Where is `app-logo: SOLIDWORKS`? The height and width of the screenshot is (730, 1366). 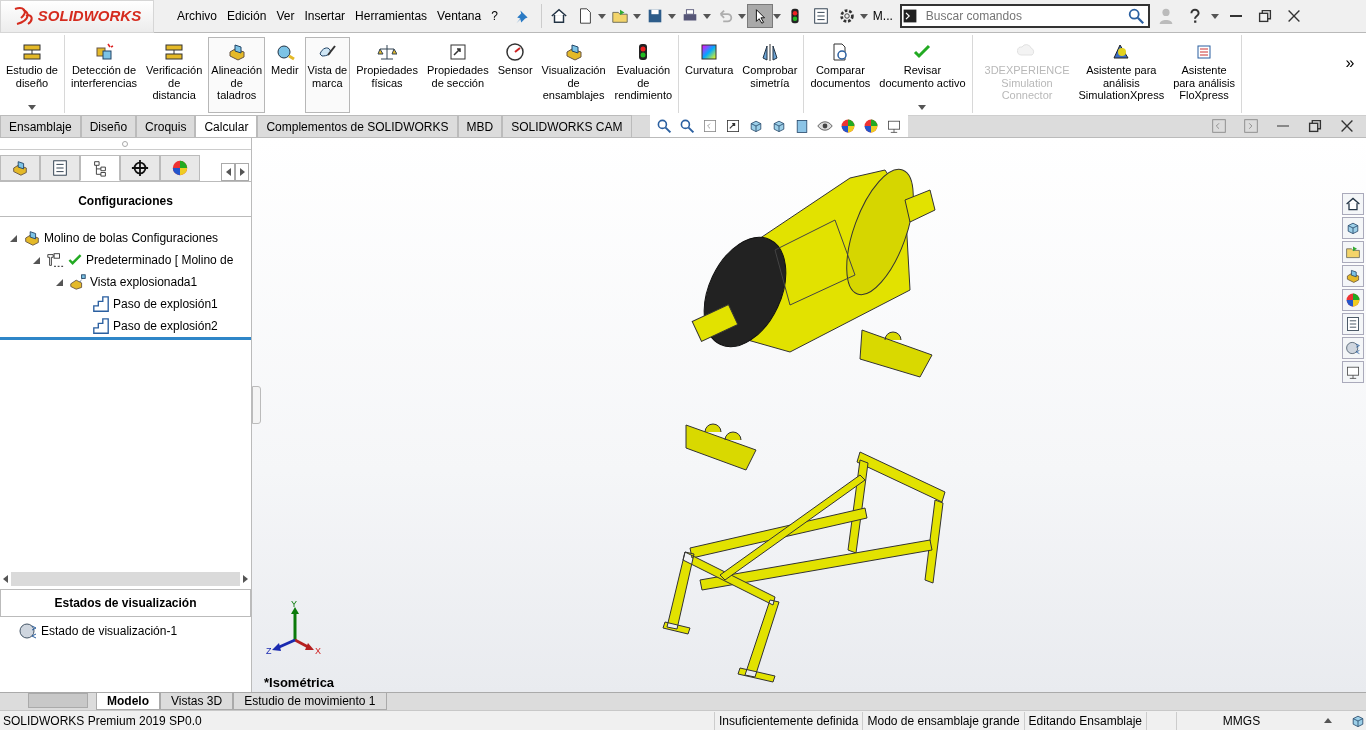
app-logo: SOLIDWORKS is located at coordinates (77, 16).